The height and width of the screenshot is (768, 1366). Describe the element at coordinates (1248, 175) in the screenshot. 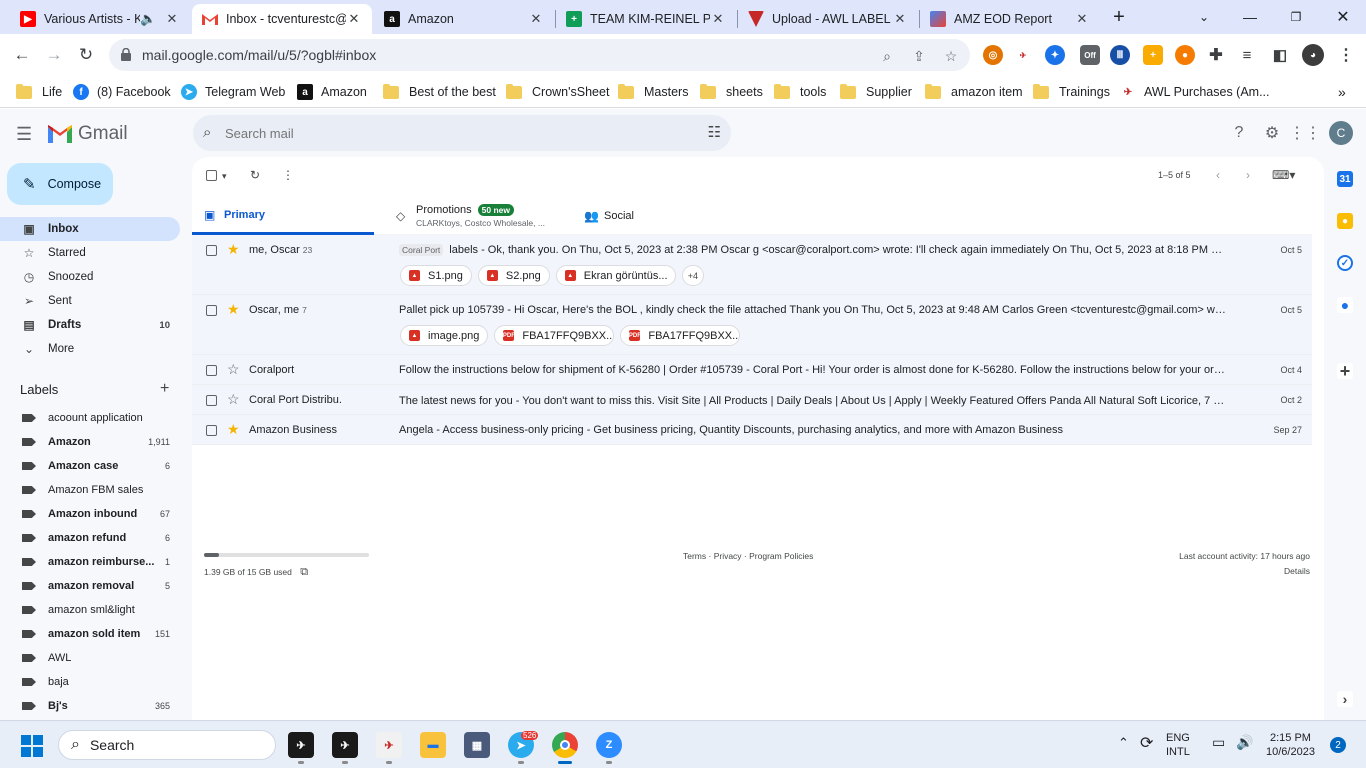

I see `older-chevron-icon: ›` at that location.